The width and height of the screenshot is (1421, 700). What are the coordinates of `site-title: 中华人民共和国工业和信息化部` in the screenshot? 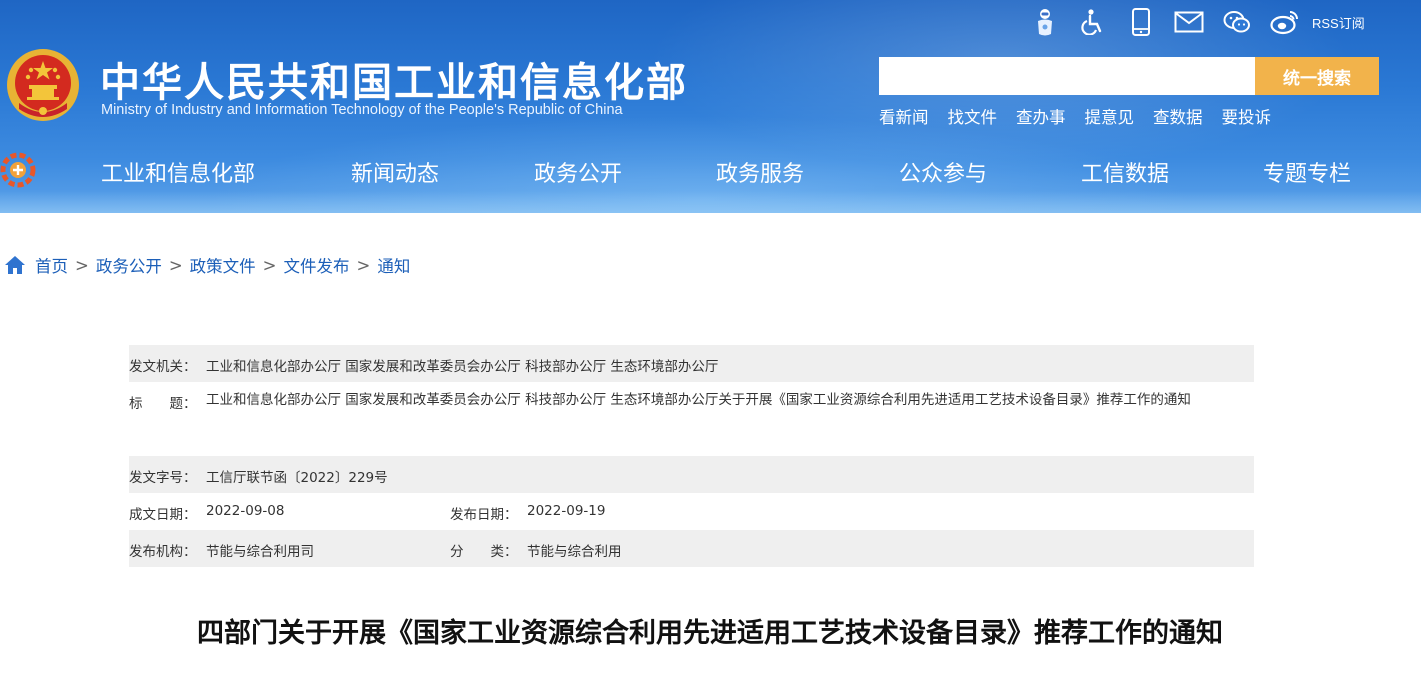 It's located at (394, 83).